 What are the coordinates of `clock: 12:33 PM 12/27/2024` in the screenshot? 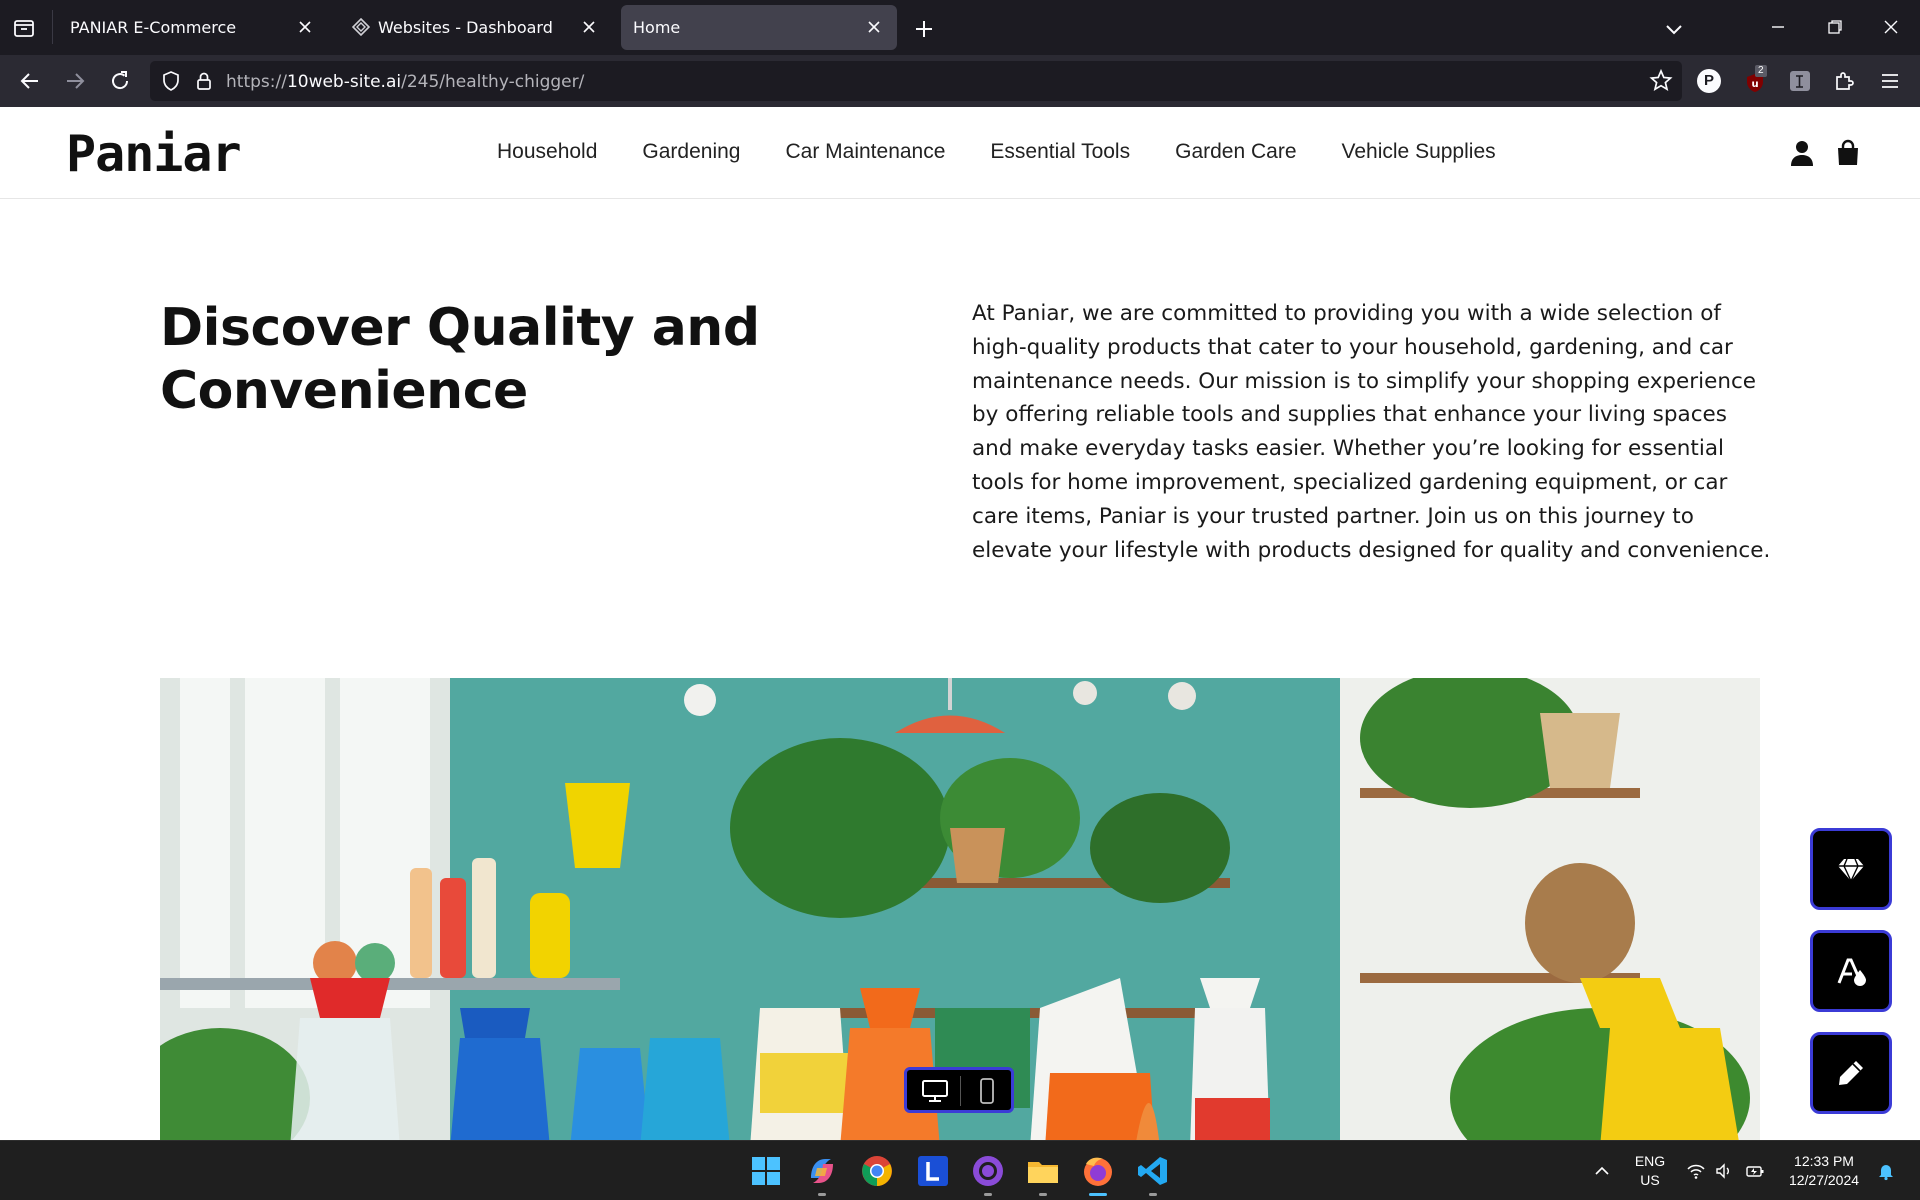 It's located at (1824, 1171).